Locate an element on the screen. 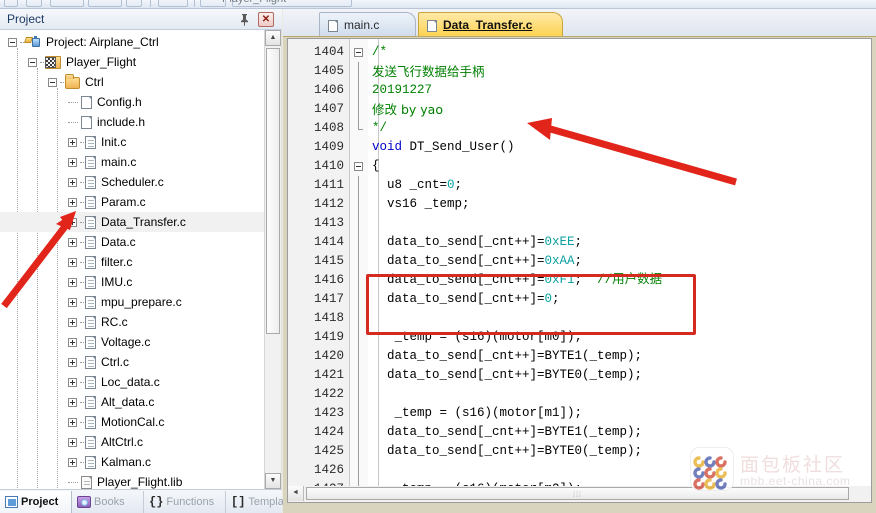 The width and height of the screenshot is (876, 513). code-line: 1426 is located at coordinates (579, 470).